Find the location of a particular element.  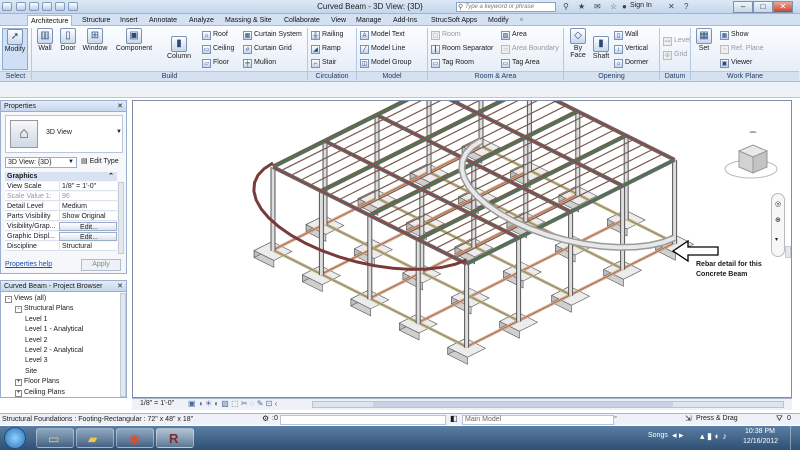

window-button: ⊞ Window is located at coordinates (95, 40).